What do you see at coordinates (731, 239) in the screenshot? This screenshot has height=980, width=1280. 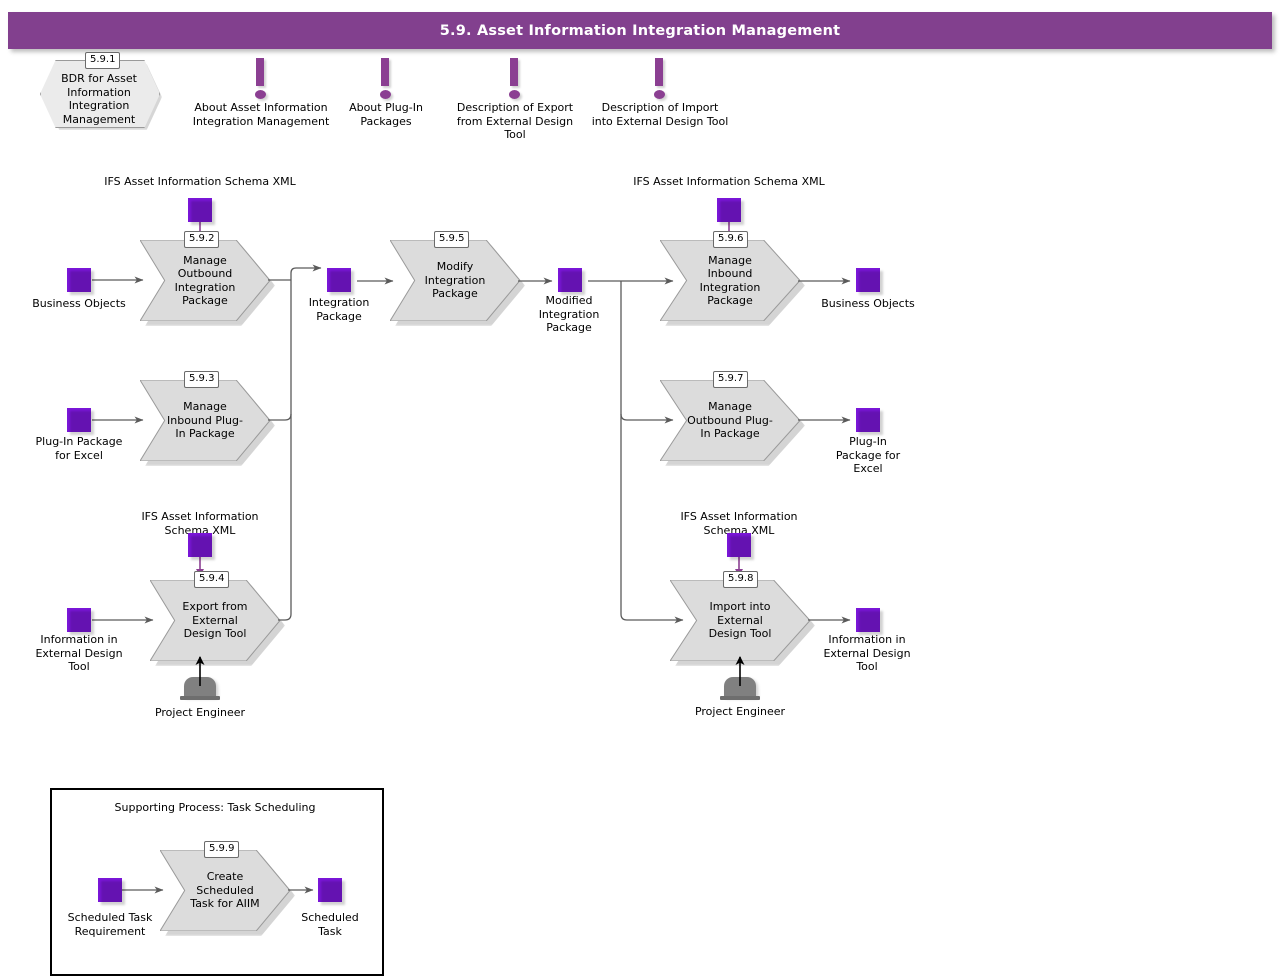 I see `process-id-badge-5-9-6: 5.9.6` at bounding box center [731, 239].